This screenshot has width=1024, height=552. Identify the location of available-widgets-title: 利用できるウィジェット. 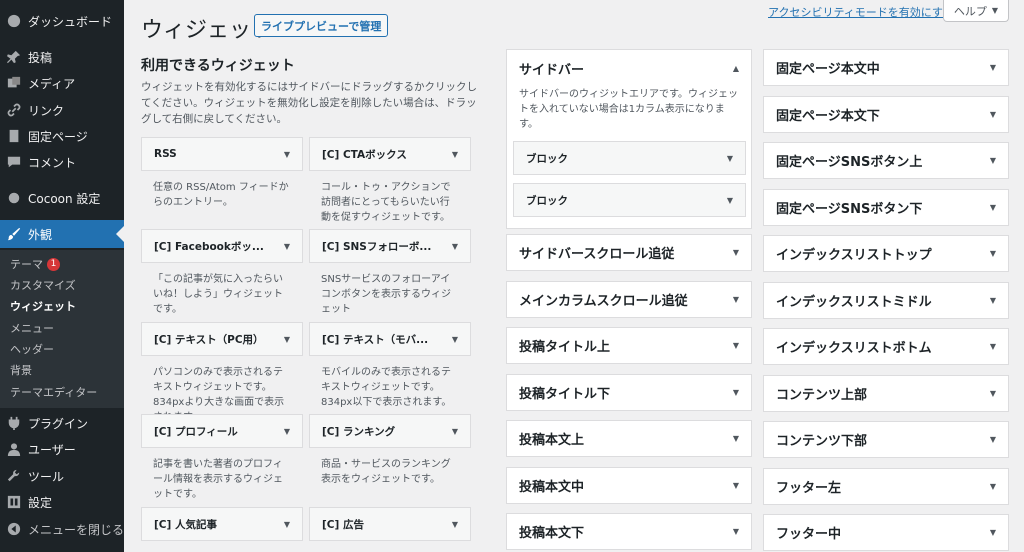
(218, 66).